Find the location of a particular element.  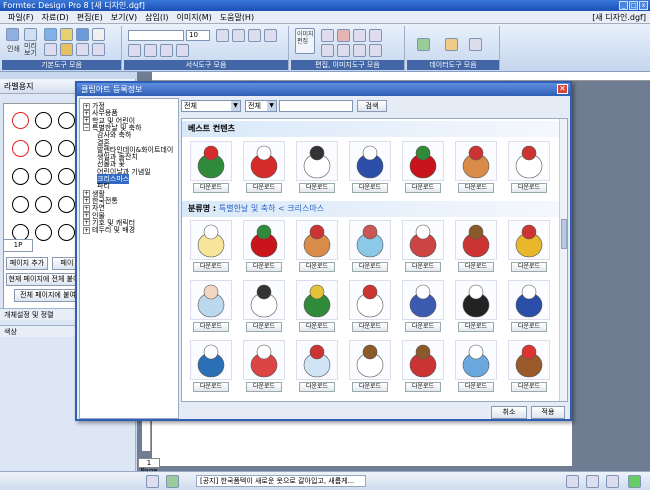

church-clipart-icon is located at coordinates (317, 240).